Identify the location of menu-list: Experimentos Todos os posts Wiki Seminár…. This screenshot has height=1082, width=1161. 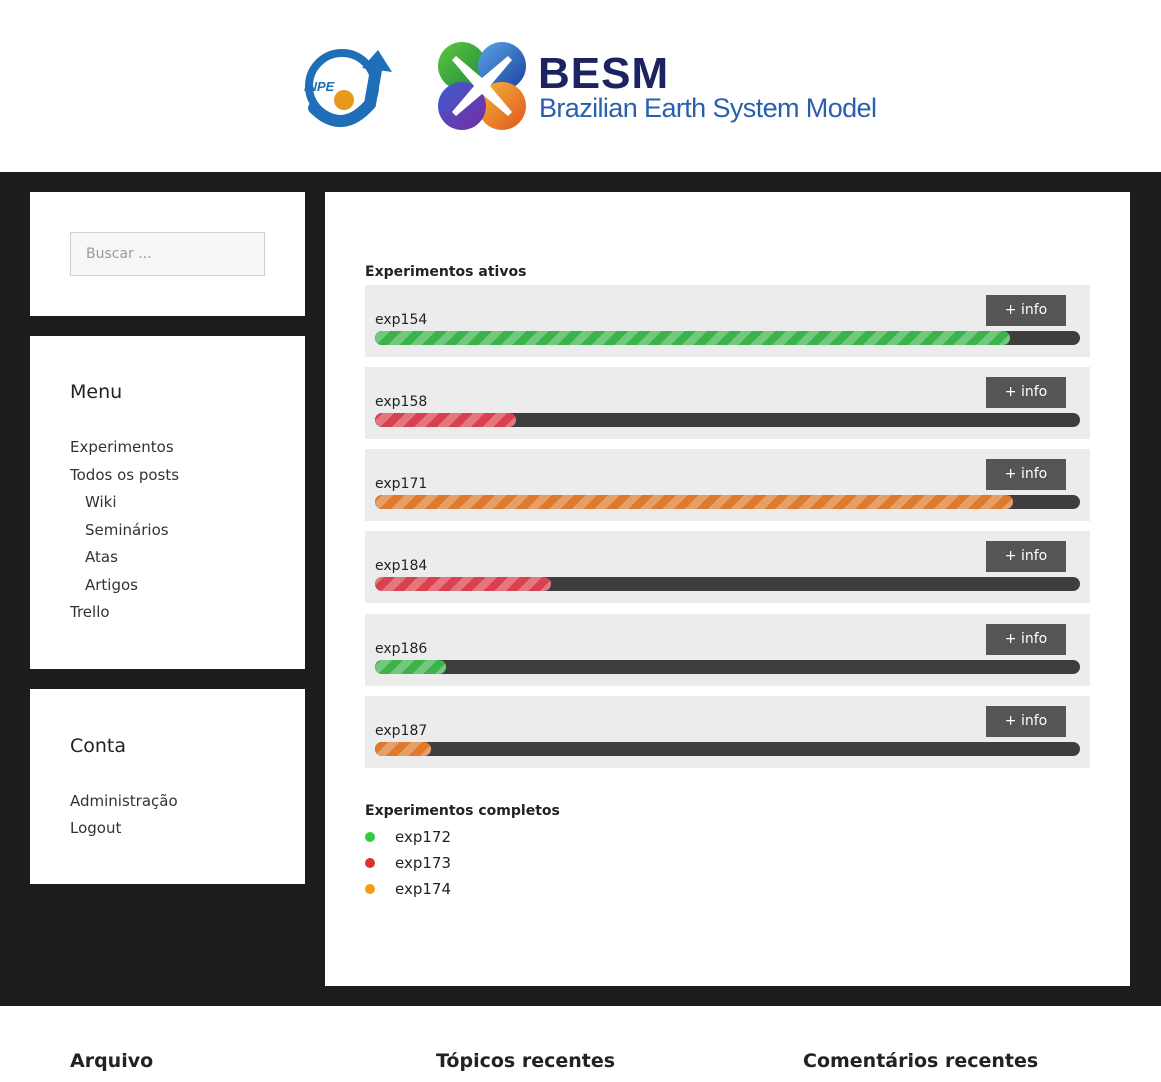
(124, 533).